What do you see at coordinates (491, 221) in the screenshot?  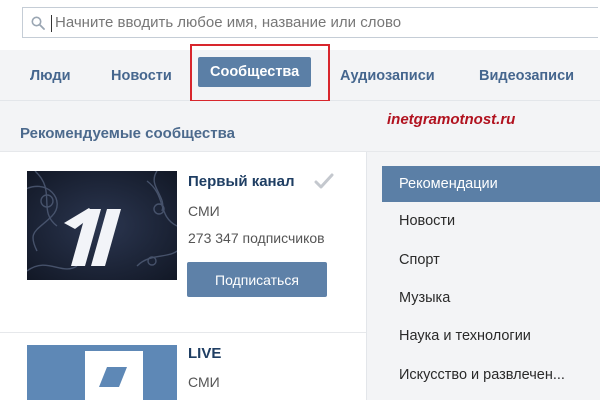 I see `sidebar-item-news: Новости` at bounding box center [491, 221].